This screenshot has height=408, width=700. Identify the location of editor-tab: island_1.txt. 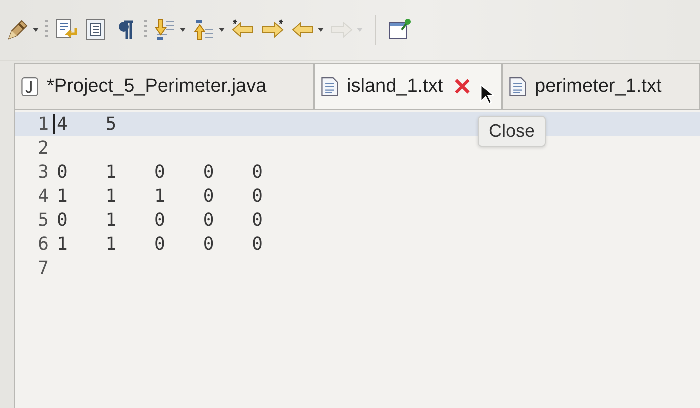
(408, 86).